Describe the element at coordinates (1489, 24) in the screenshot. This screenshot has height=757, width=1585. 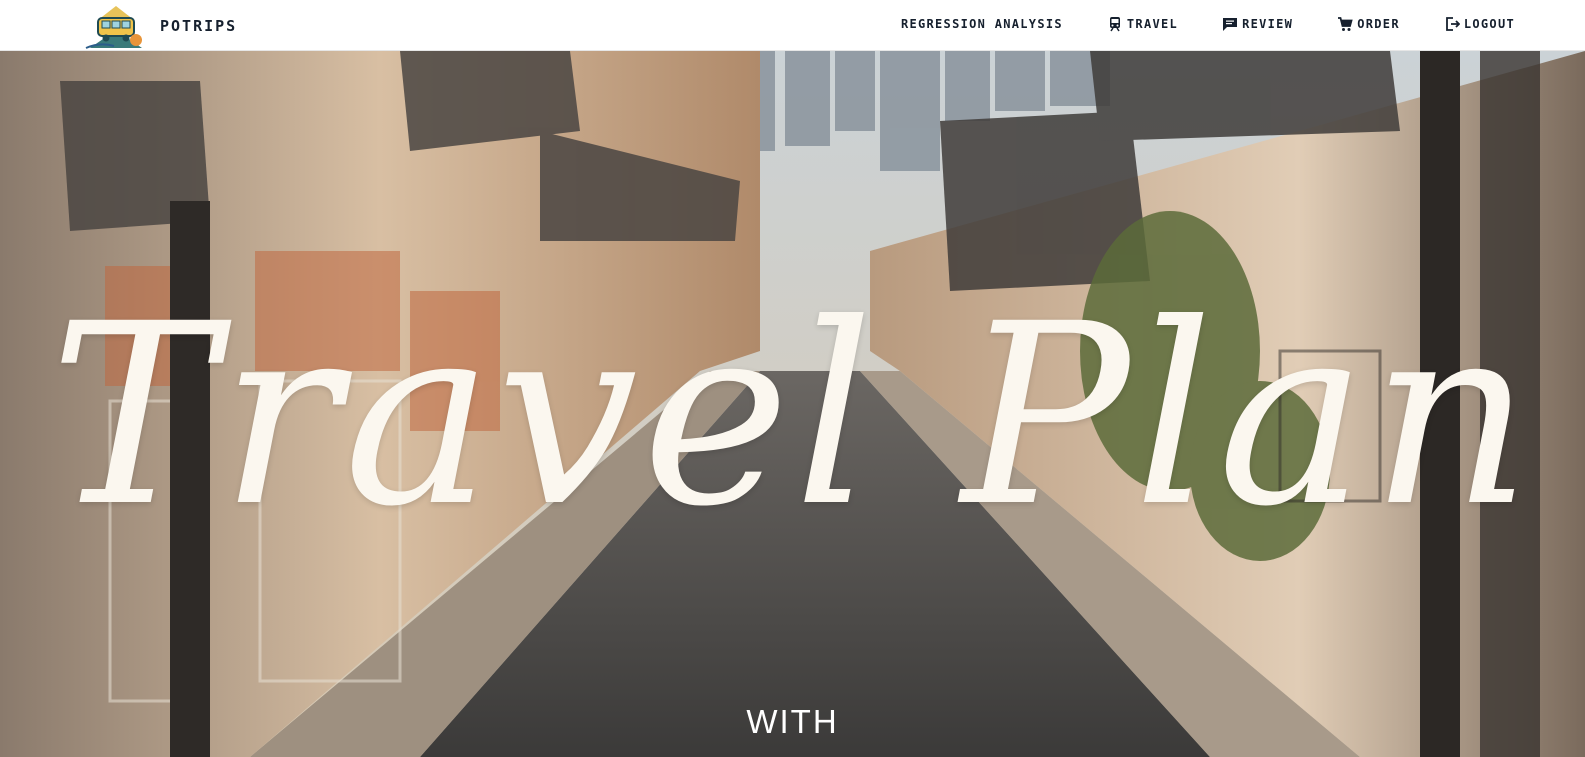
I see `nav-label: LOGOUT` at that location.